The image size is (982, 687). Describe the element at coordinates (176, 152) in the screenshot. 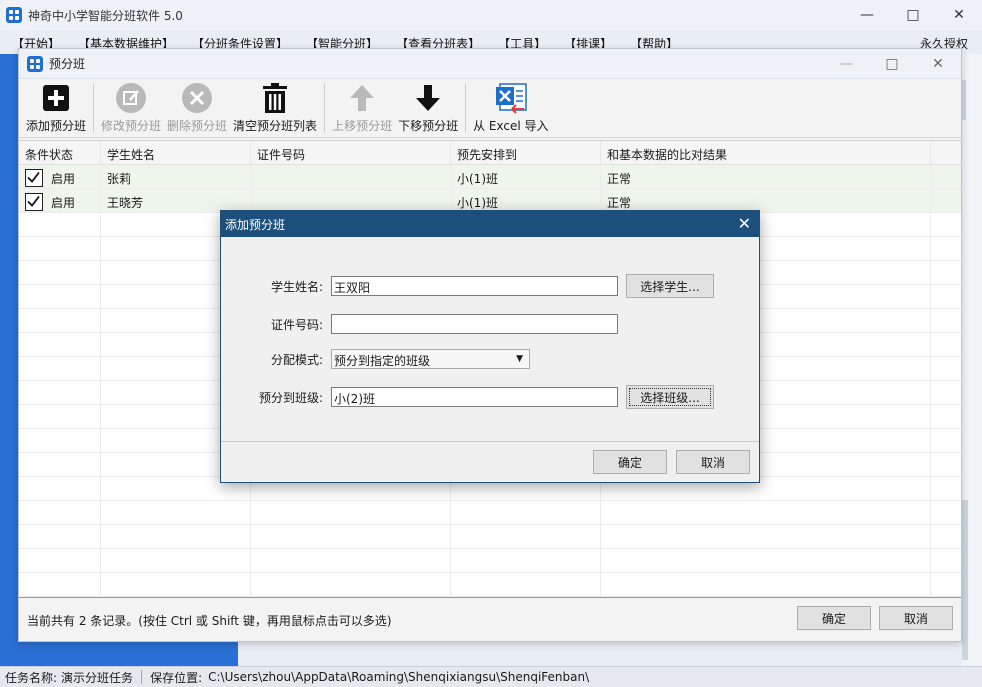

I see `col-header-name: 学生姓名` at that location.